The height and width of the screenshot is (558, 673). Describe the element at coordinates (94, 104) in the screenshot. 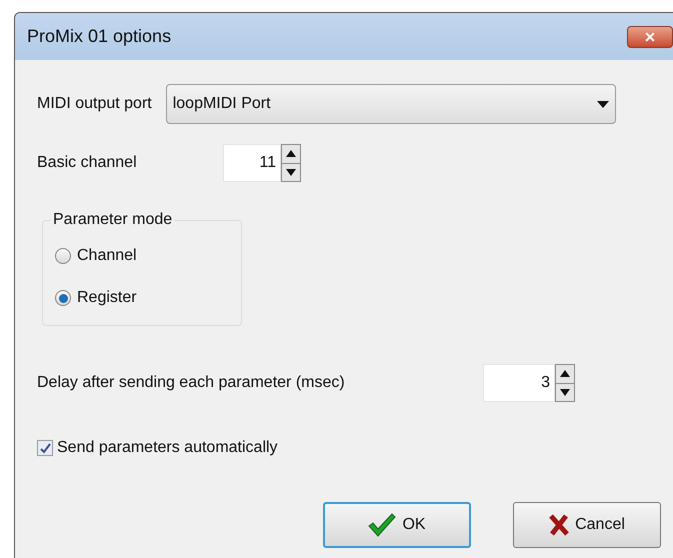

I see `field-label: MIDI output port` at that location.